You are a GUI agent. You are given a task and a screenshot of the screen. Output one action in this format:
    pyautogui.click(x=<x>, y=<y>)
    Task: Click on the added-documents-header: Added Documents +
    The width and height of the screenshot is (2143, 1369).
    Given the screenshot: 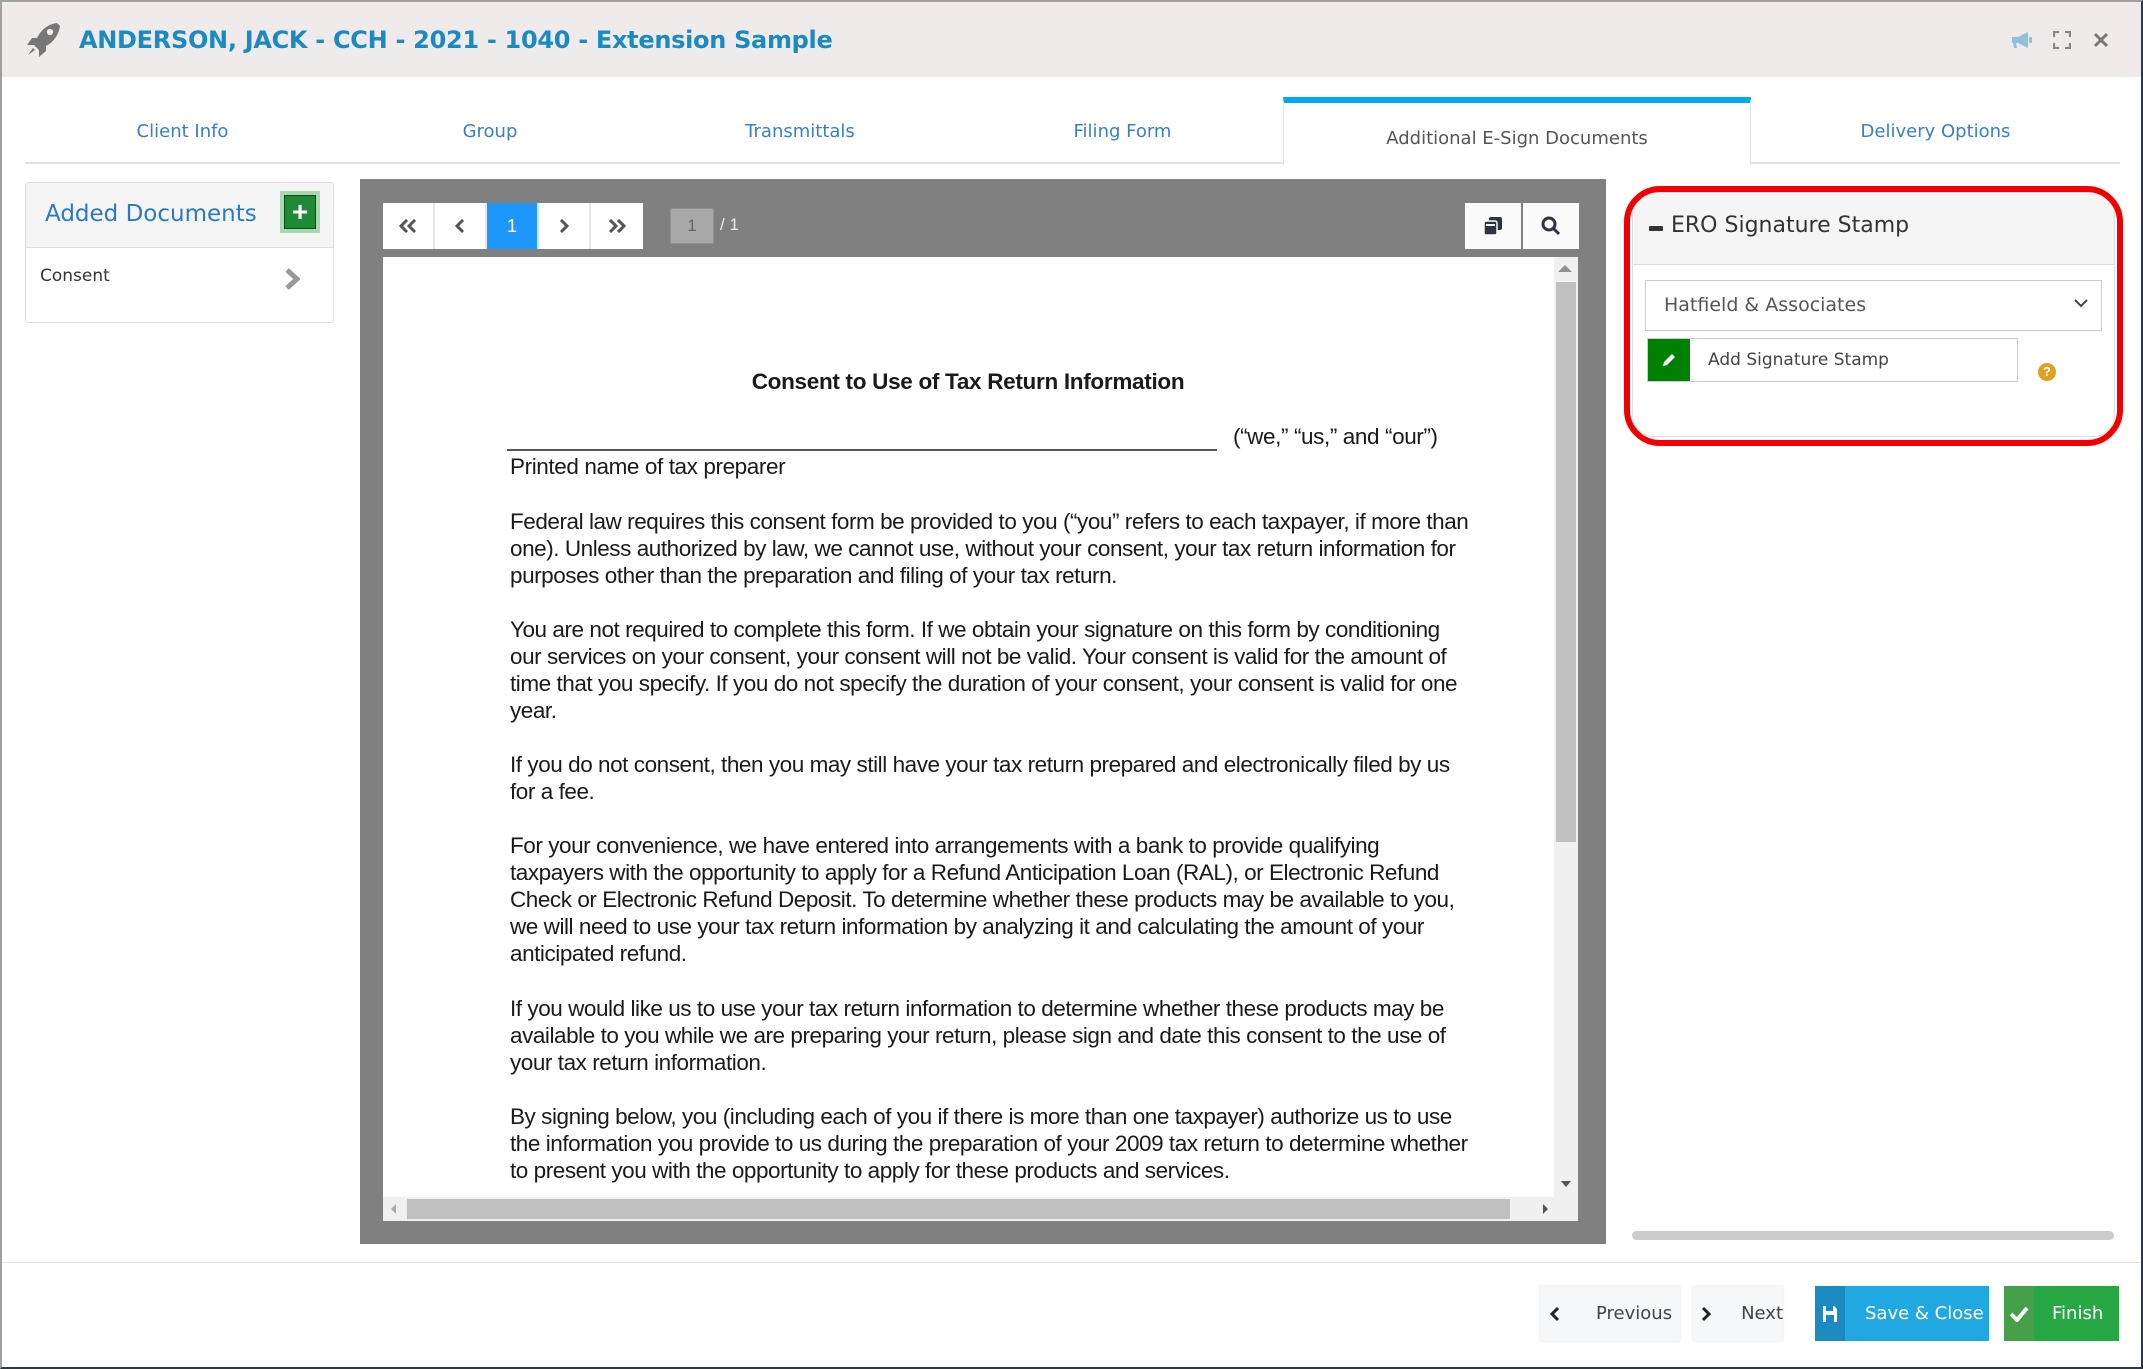 What is the action you would take?
    pyautogui.click(x=179, y=215)
    